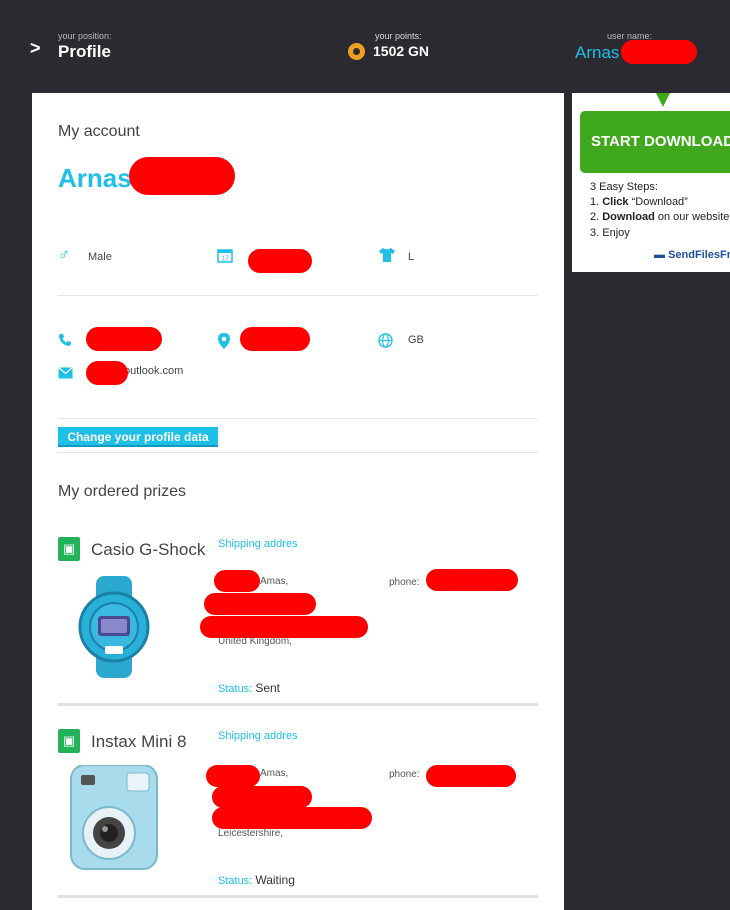  What do you see at coordinates (95, 178) in the screenshot?
I see `account-name: Arnas` at bounding box center [95, 178].